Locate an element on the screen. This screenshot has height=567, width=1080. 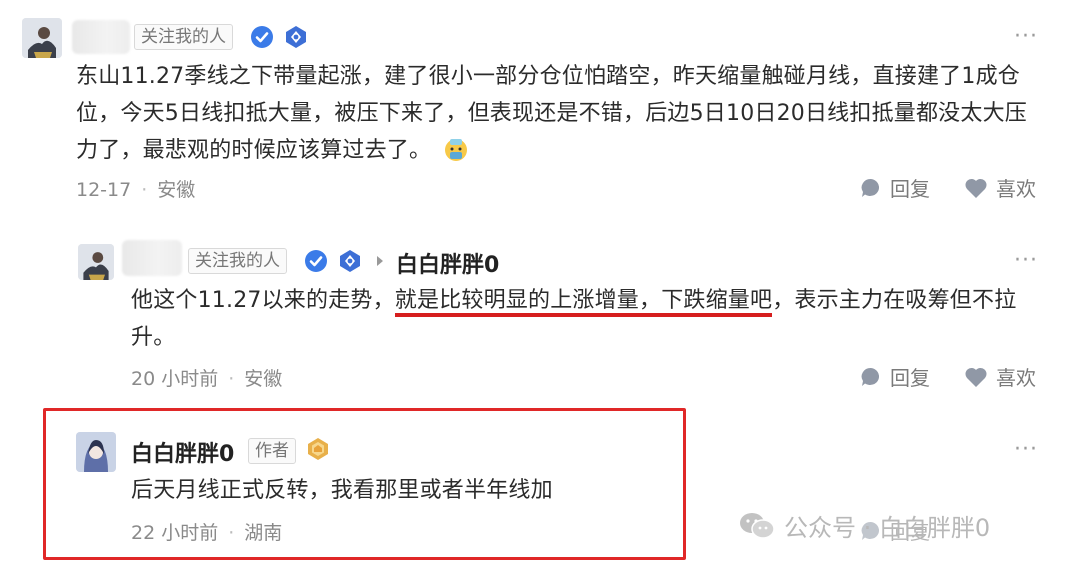
comment-meta: 12-17 · 安徽 is located at coordinates (136, 190).